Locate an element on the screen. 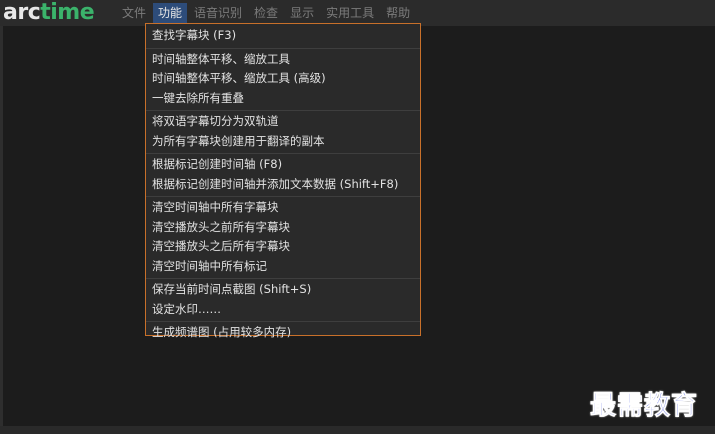 The image size is (715, 434). menu-item: 清空播放头之后所有字幕块 is located at coordinates (283, 247).